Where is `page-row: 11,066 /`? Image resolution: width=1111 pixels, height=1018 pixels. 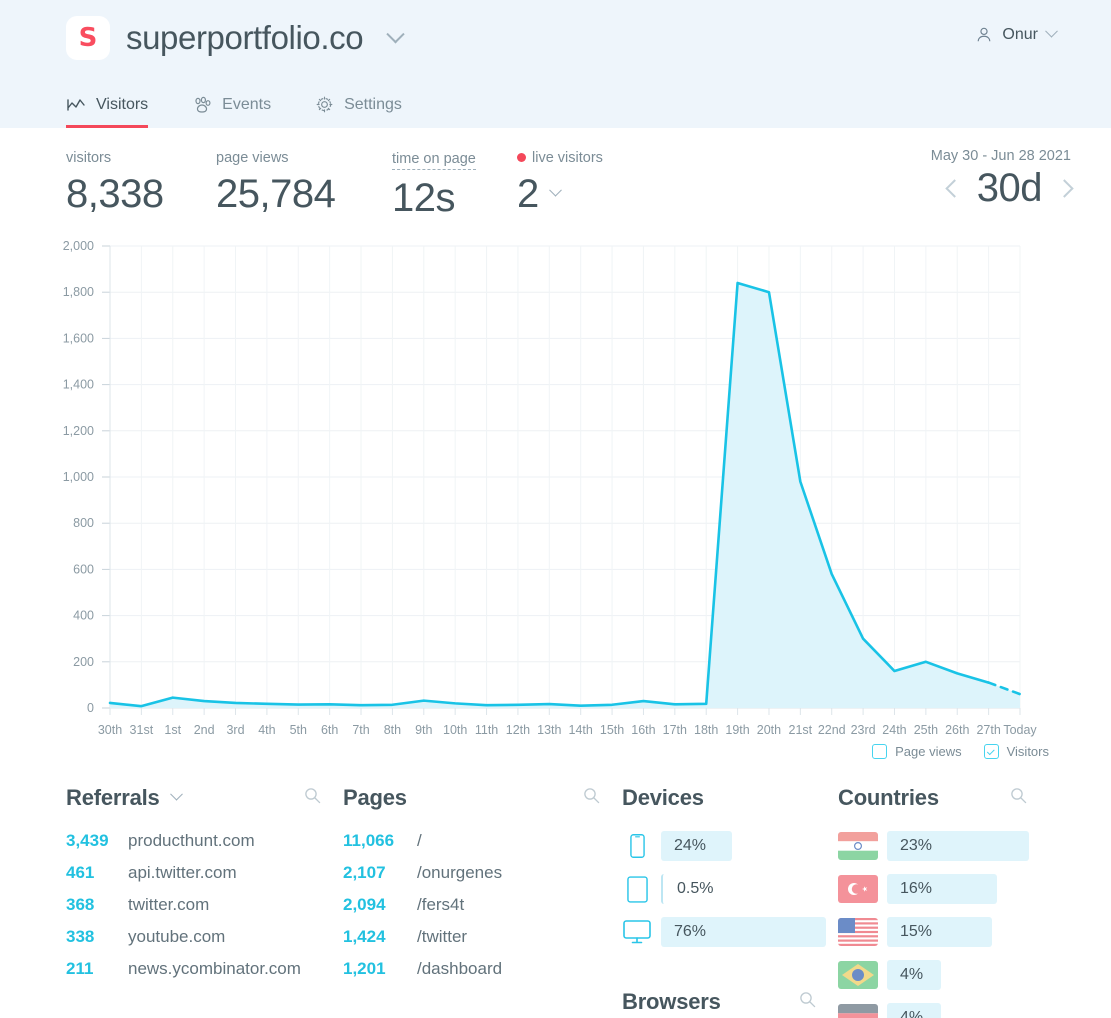
page-row: 11,066 / is located at coordinates (482, 841).